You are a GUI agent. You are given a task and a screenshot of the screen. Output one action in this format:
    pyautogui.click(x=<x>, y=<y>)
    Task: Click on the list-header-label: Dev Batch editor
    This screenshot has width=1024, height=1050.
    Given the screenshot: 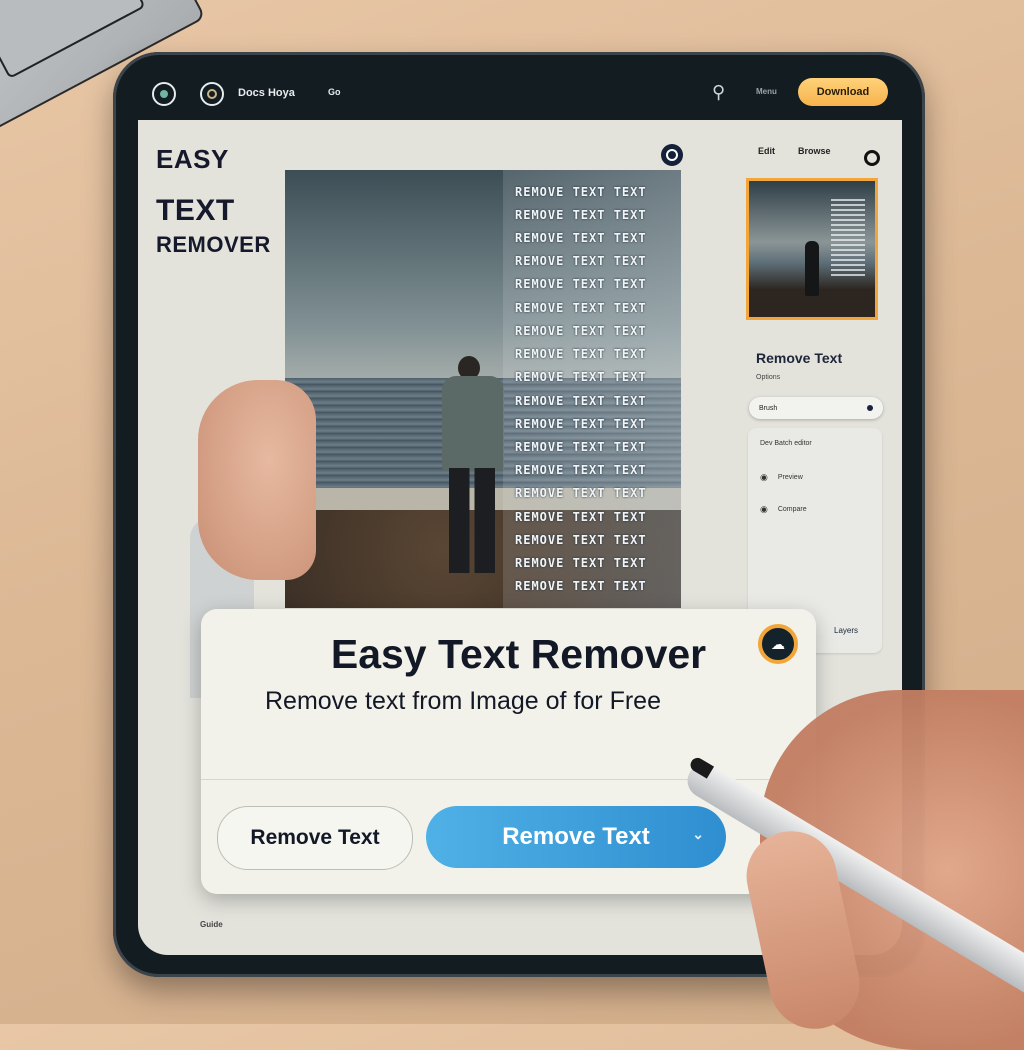 What is the action you would take?
    pyautogui.click(x=786, y=443)
    